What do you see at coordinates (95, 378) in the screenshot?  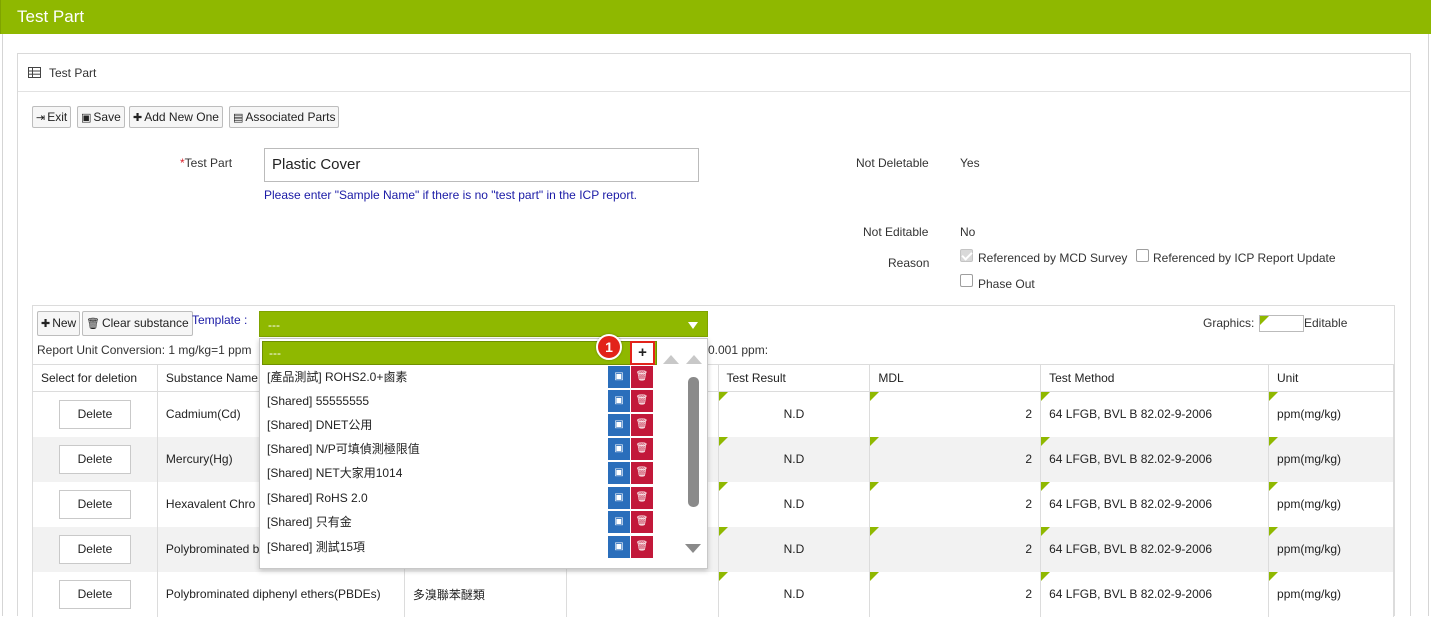 I see `col-select-for-deletion: Select for deletion` at bounding box center [95, 378].